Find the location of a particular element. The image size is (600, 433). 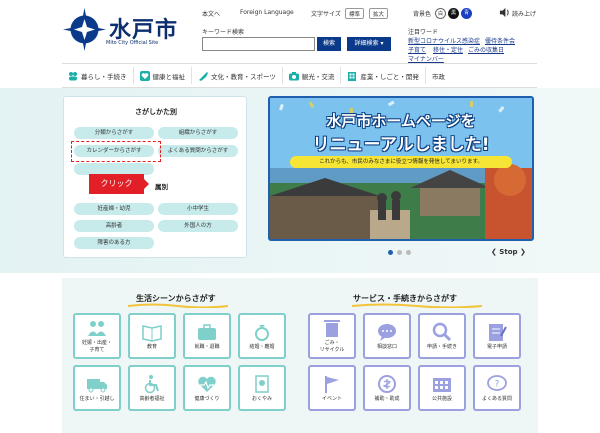

tile-e-application: 電子申請 is located at coordinates (497, 336).